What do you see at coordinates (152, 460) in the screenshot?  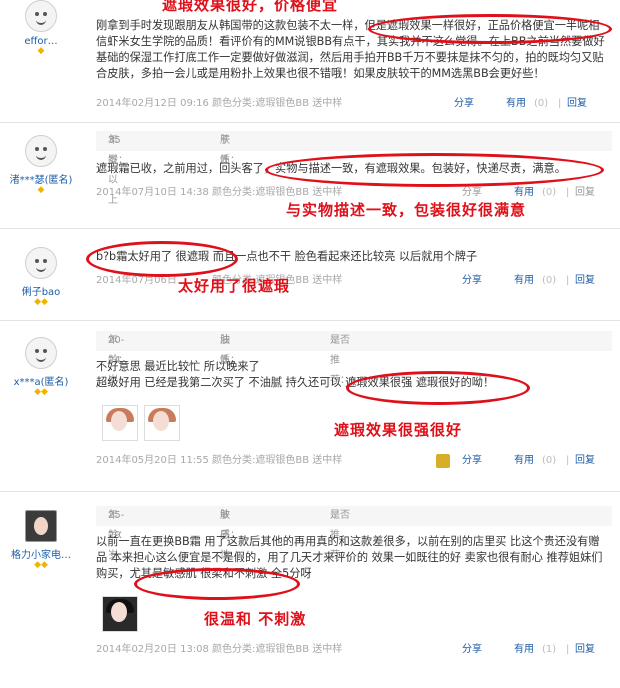 I see `review-date: 2014年05月20日 11:55` at bounding box center [152, 460].